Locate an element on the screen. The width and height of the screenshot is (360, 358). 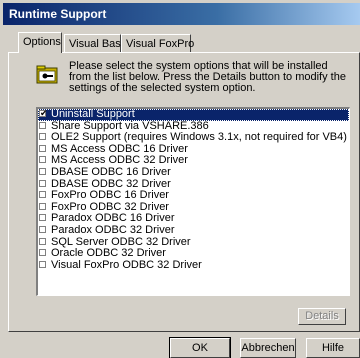
list-item-label: Visual FoxPro ODBC 32 Driver is located at coordinates (126, 264).